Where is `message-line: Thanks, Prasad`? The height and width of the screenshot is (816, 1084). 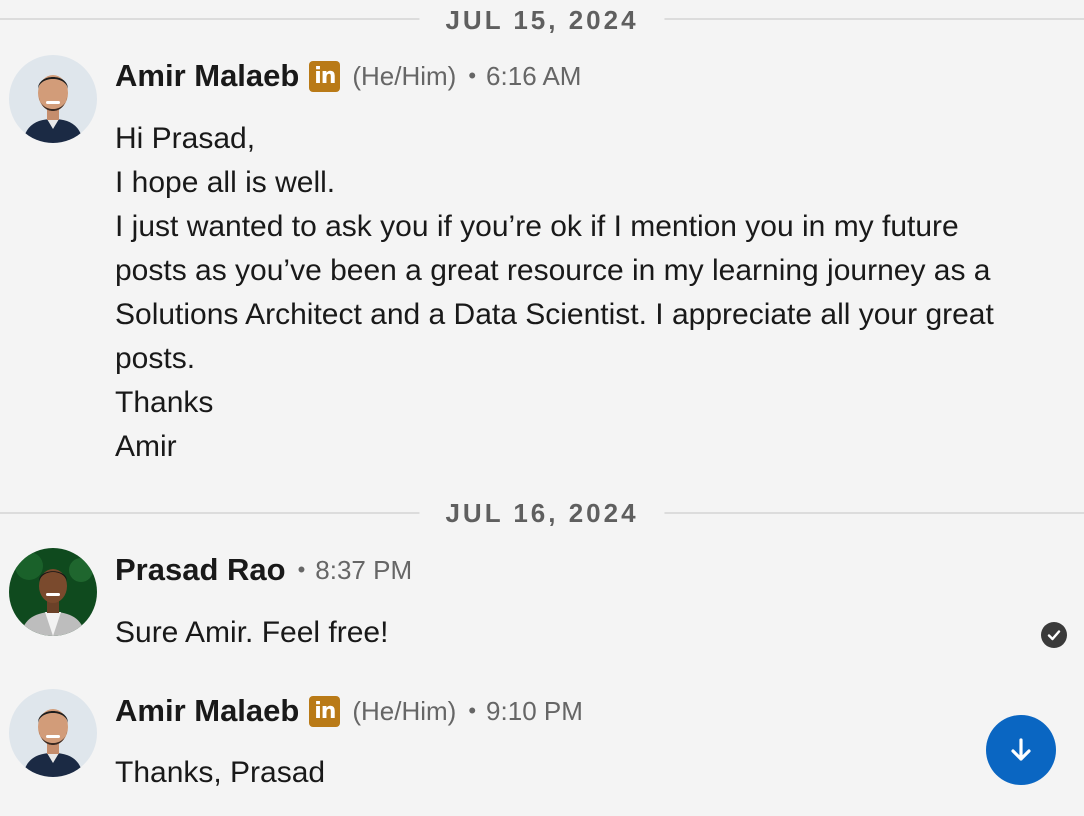 message-line: Thanks, Prasad is located at coordinates (220, 772).